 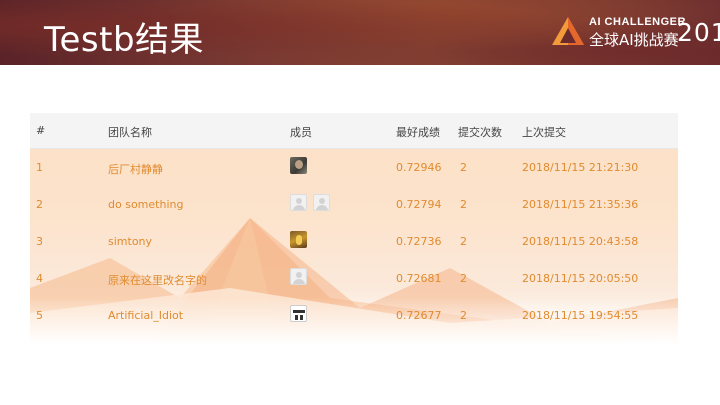 What do you see at coordinates (634, 40) in the screenshot?
I see `brand-subtitle: 全球AI挑战赛` at bounding box center [634, 40].